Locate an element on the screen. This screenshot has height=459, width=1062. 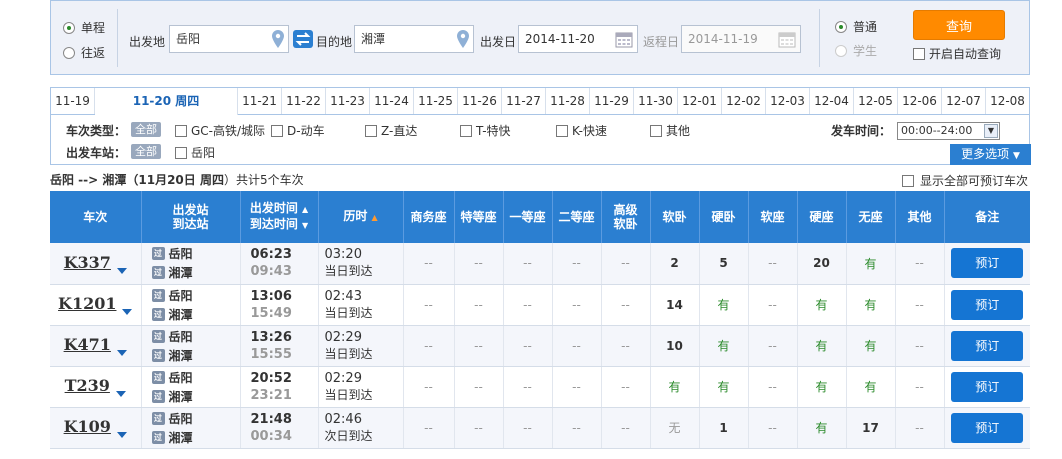
time-cell: 21:48 00:34 is located at coordinates (279, 428).